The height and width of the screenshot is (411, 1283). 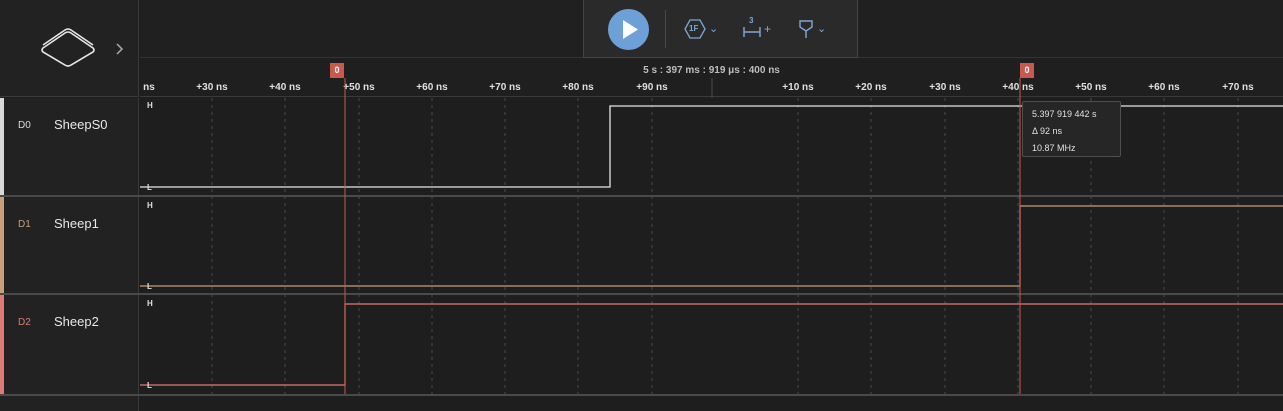 I want to click on tooltip-frequency: 10.87 MHz, so click(x=1054, y=148).